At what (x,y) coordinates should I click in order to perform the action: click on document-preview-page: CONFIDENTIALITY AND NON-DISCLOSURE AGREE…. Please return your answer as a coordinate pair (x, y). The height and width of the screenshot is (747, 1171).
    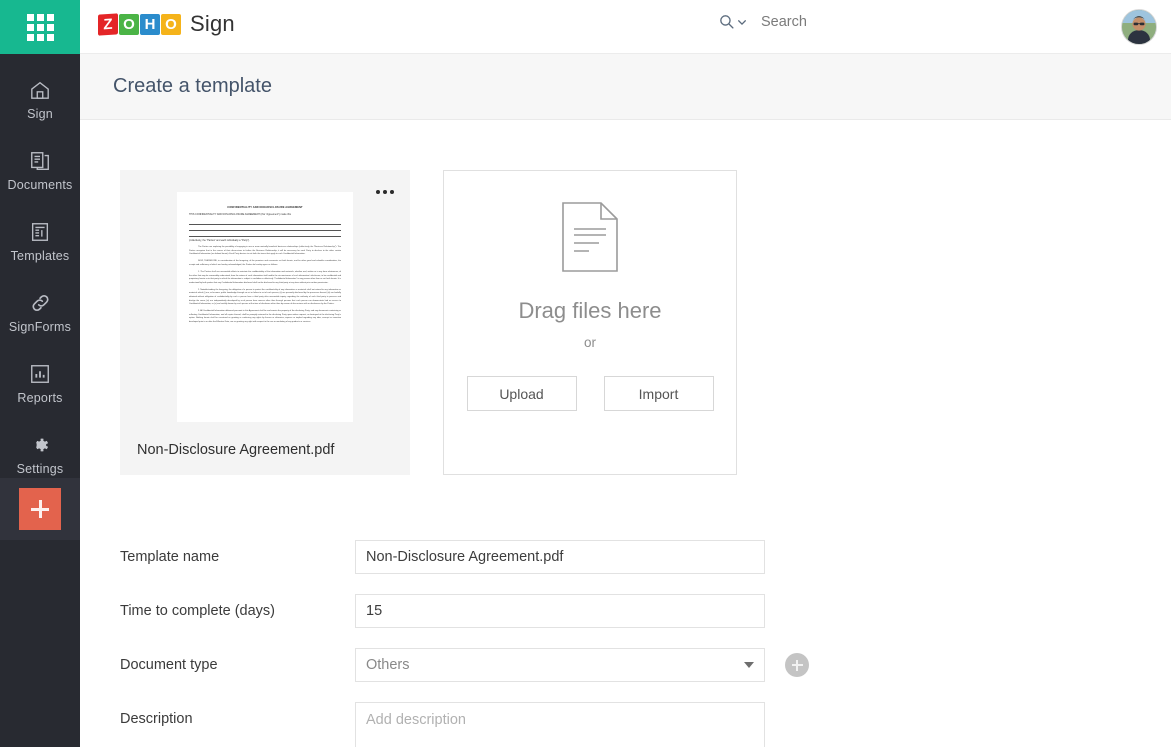
    Looking at the image, I should click on (265, 307).